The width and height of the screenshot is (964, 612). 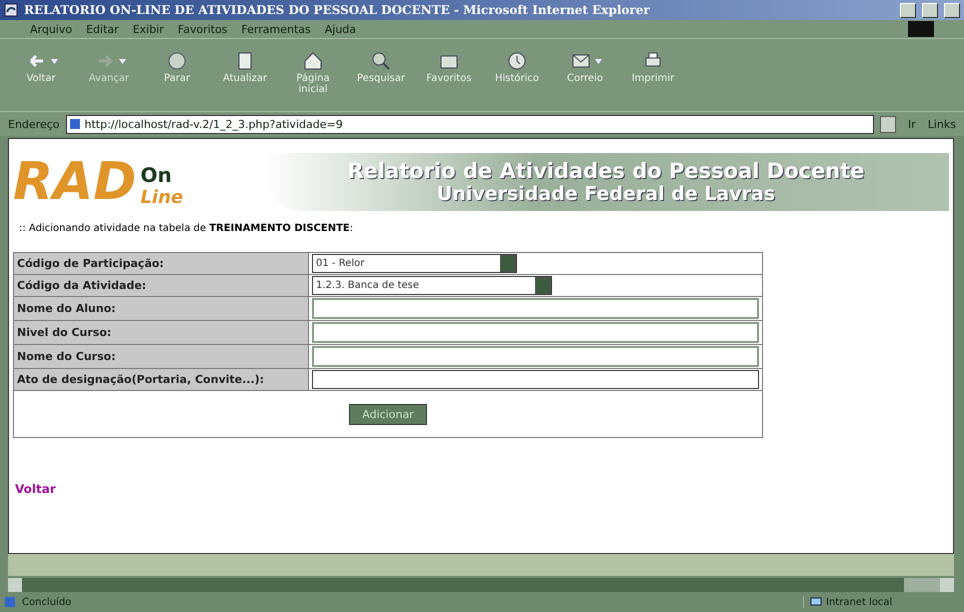 What do you see at coordinates (942, 124) in the screenshot?
I see `links-label: Links` at bounding box center [942, 124].